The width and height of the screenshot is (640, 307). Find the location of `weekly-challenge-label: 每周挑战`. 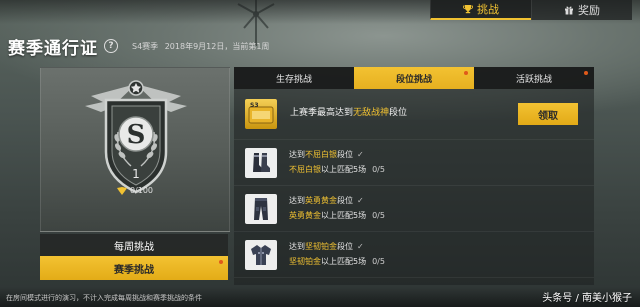

weekly-challenge-label: 每周挑战 is located at coordinates (134, 247).